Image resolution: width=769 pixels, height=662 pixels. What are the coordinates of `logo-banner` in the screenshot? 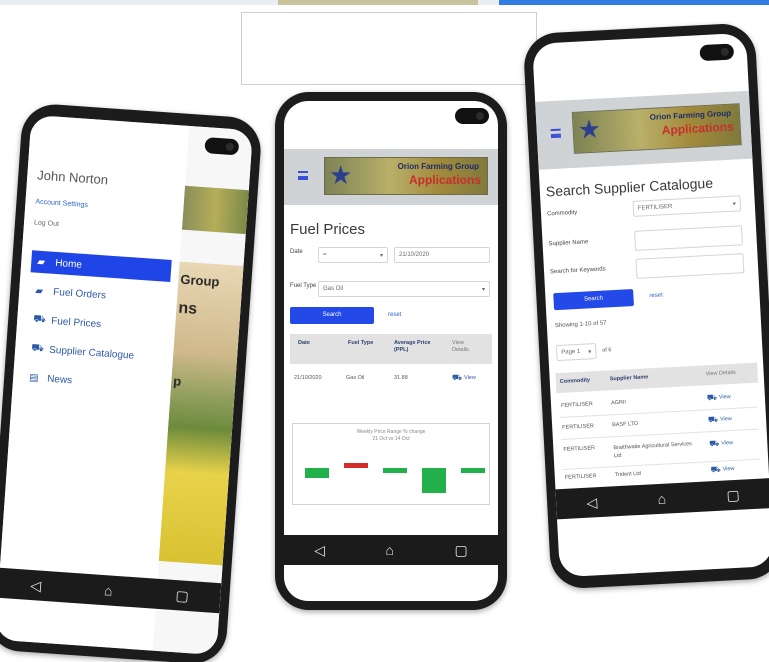 It's located at (215, 210).